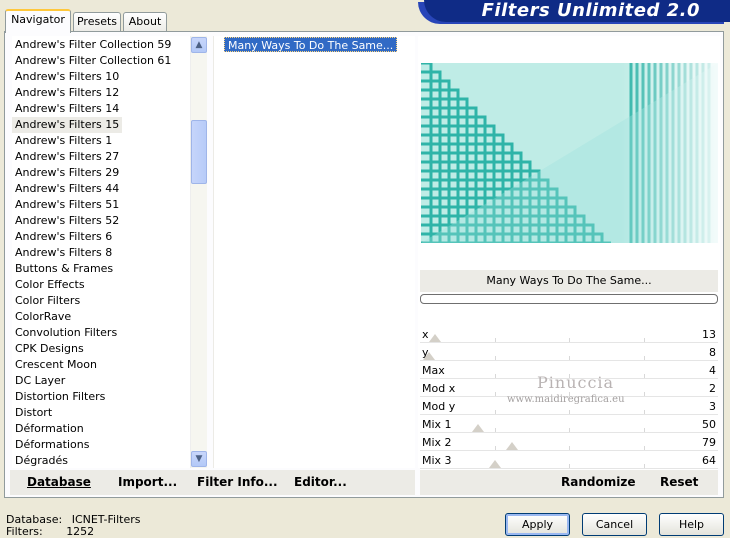 This screenshot has height=538, width=730. I want to click on category-item: CPK Designs, so click(49, 349).